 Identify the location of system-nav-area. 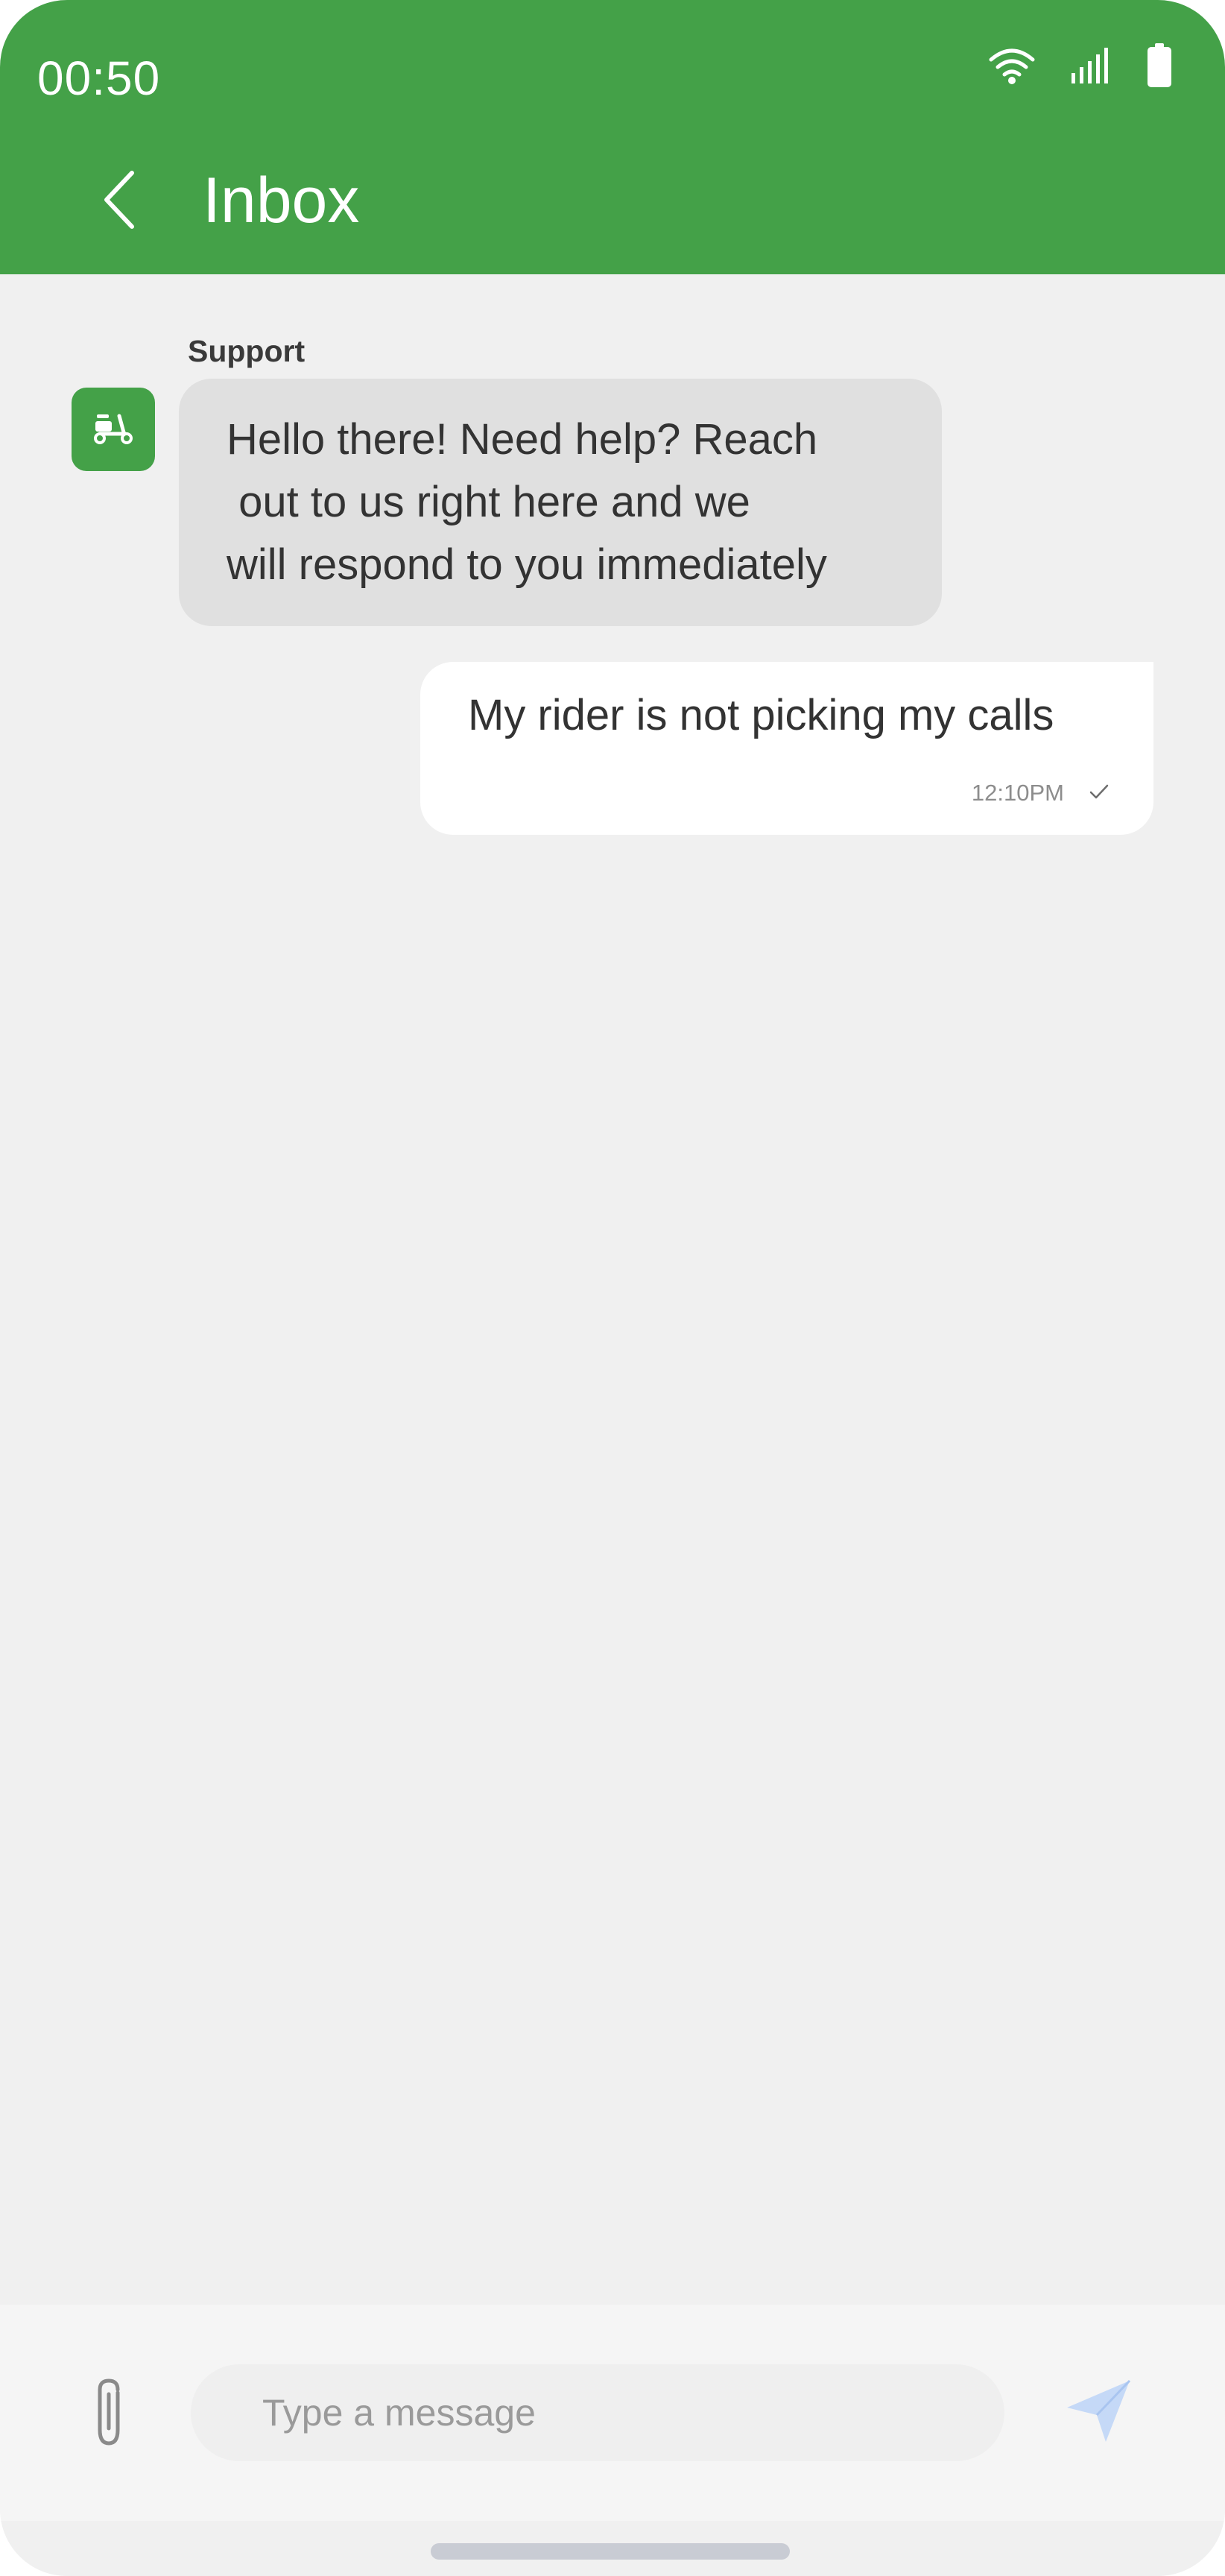
(613, 2549).